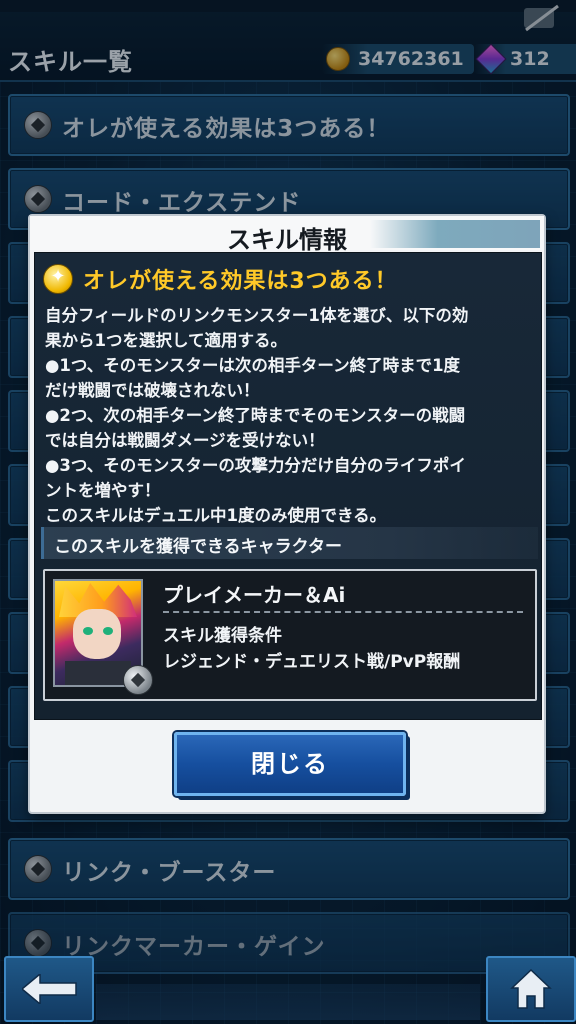  What do you see at coordinates (287, 240) in the screenshot?
I see `dialog-title: スキル情報` at bounding box center [287, 240].